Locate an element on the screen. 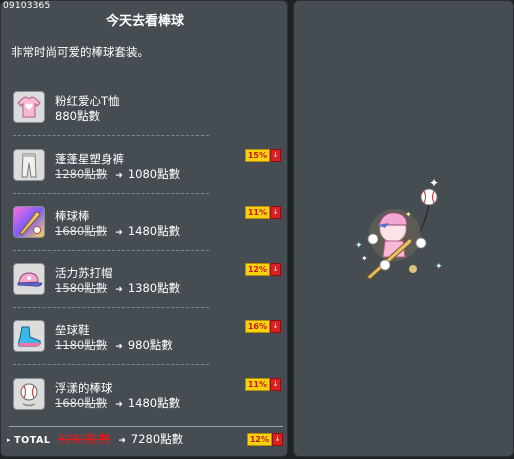  package-item: 浮漾的棒球 1680點數 ➜ 1480點數 11% ↓ is located at coordinates (146, 401).